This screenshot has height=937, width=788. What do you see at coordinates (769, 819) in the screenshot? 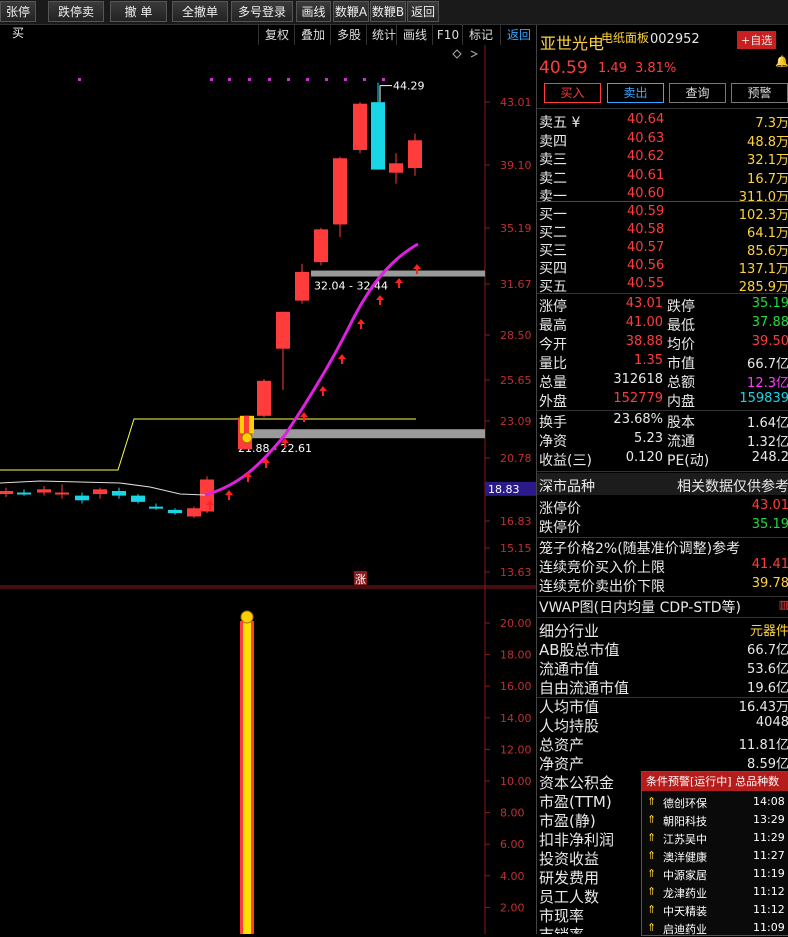
I see `alert-time: 13:29` at bounding box center [769, 819].